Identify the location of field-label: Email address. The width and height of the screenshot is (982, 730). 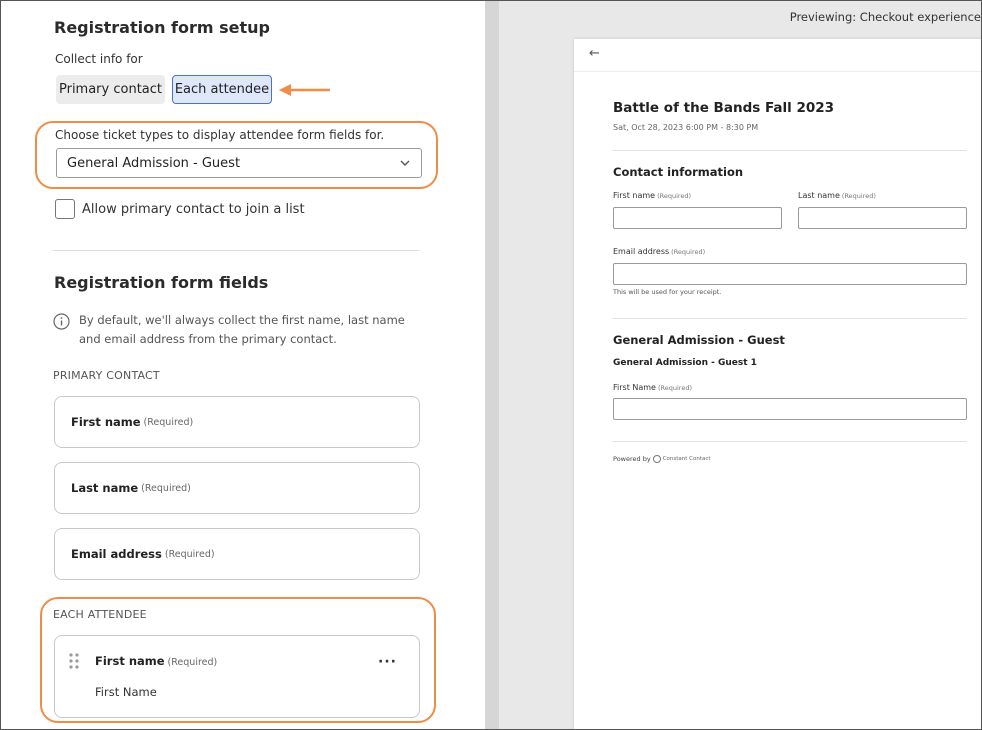
(116, 554).